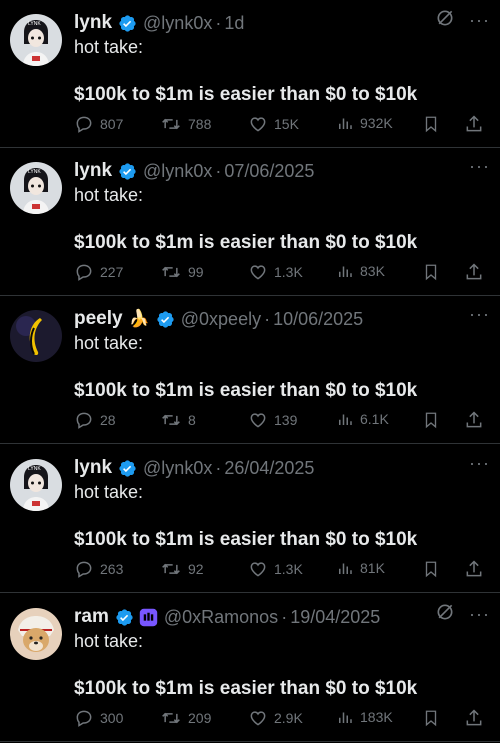  What do you see at coordinates (196, 272) in the screenshot?
I see `retweet-count: 99` at bounding box center [196, 272].